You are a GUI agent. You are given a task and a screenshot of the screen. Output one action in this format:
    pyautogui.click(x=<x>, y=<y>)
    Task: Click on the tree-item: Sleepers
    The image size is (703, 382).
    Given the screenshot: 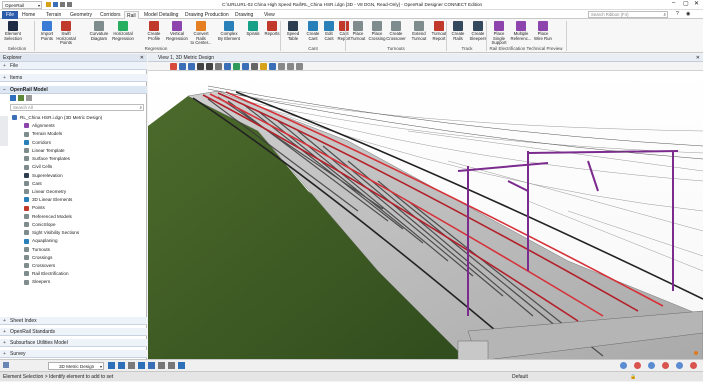 What is the action you would take?
    pyautogui.click(x=37, y=282)
    